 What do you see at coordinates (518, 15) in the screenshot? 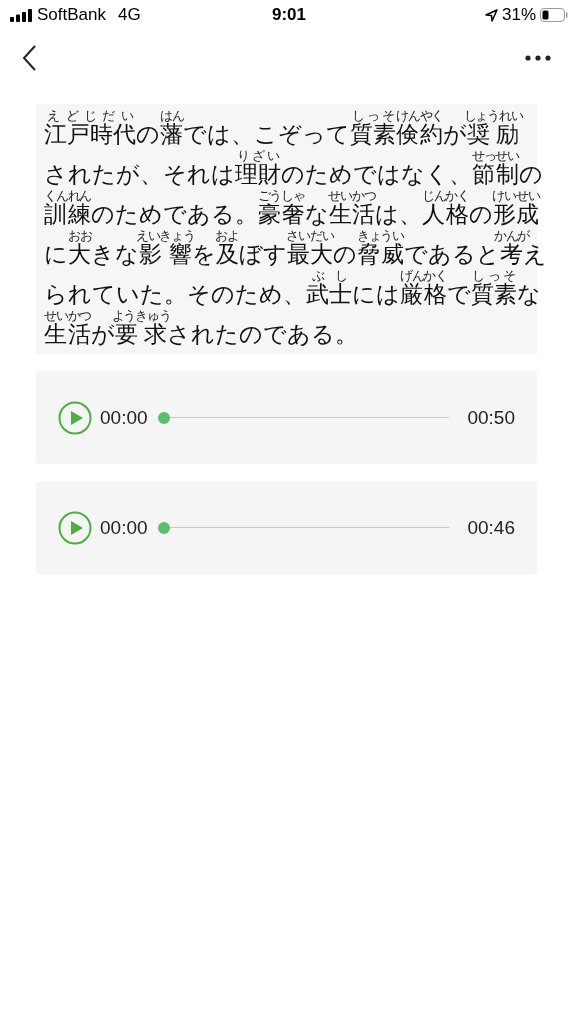
I see `battery-percentage: 31%` at bounding box center [518, 15].